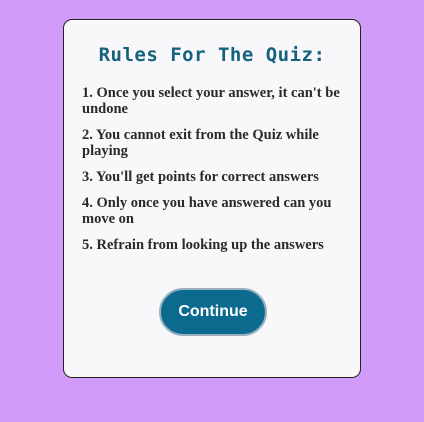 The width and height of the screenshot is (424, 422). I want to click on rule-item-3: 3. You'll get points for correct answers, so click(200, 177).